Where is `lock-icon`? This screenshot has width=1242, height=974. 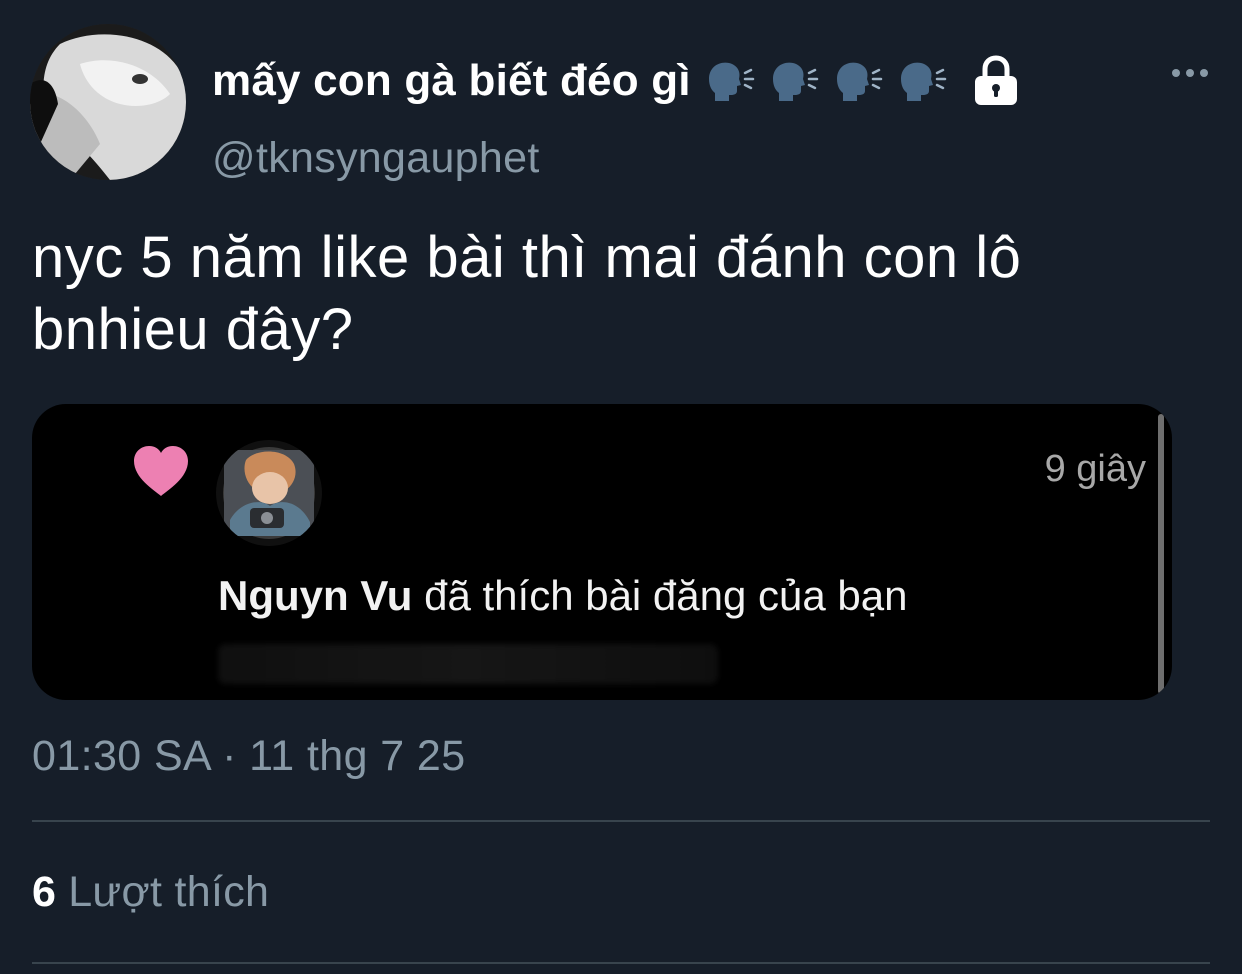
lock-icon is located at coordinates (996, 81).